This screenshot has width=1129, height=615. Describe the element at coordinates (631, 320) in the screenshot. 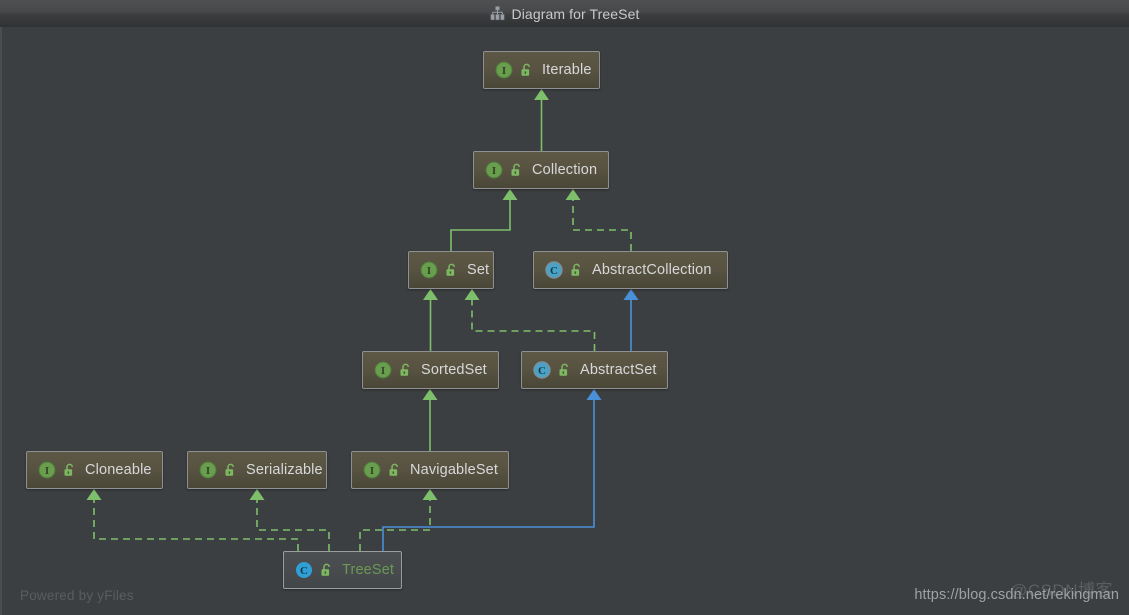

I see `edge-abstractset-abstractcollection` at that location.